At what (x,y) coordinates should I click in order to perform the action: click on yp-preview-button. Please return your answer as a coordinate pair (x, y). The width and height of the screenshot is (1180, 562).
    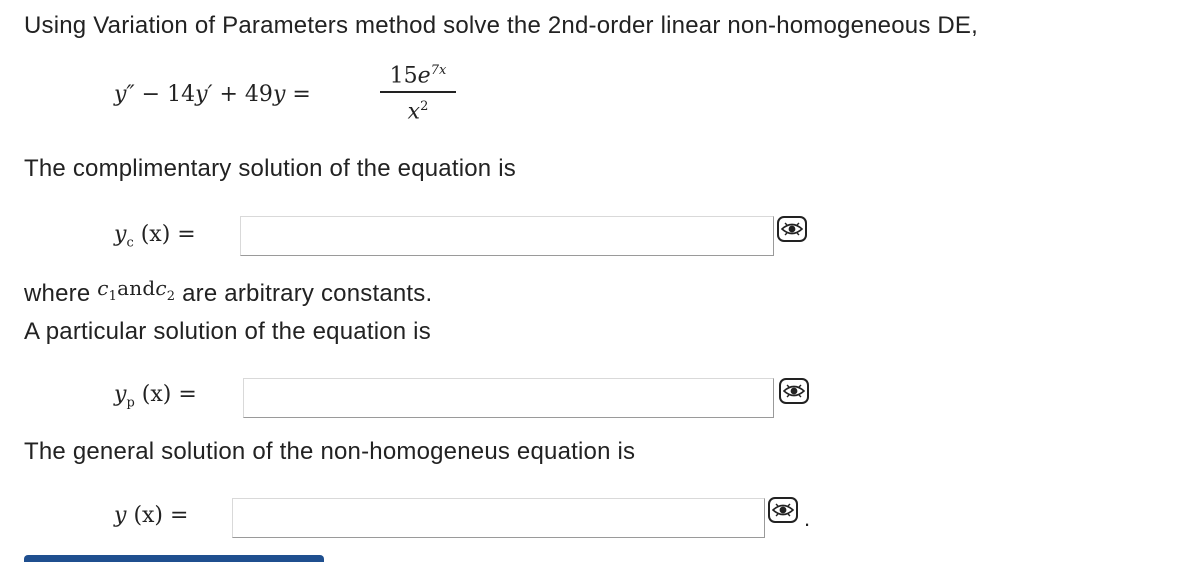
    Looking at the image, I should click on (794, 391).